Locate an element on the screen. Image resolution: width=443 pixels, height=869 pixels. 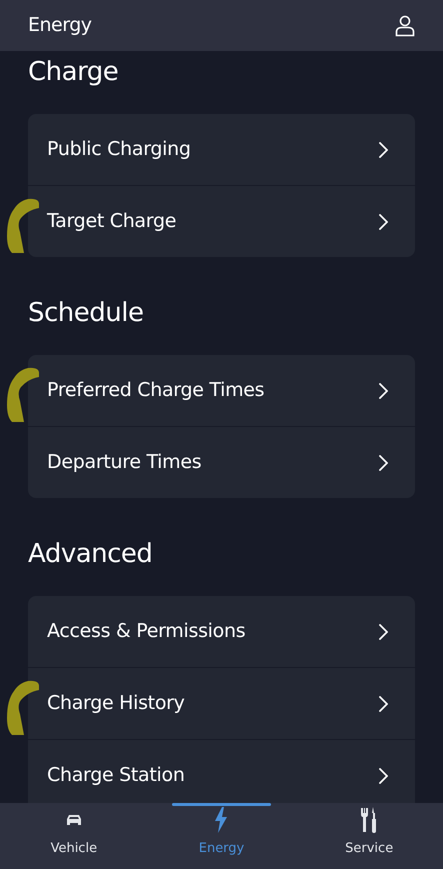
menu-row: Preferred Charge Times is located at coordinates (221, 390).